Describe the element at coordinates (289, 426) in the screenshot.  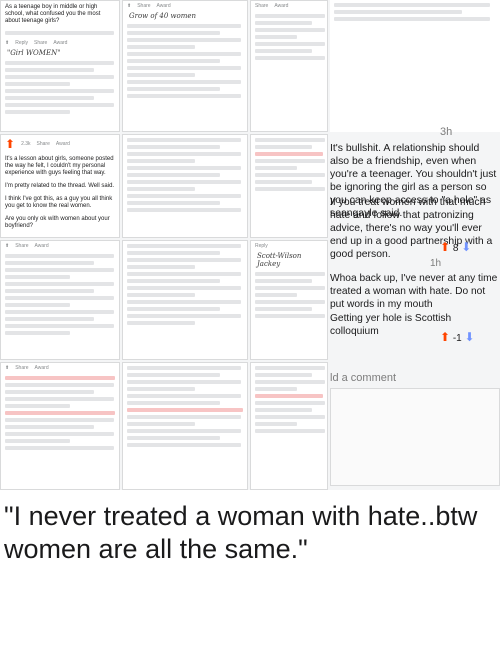
I see `post-panel-bottom-right` at that location.